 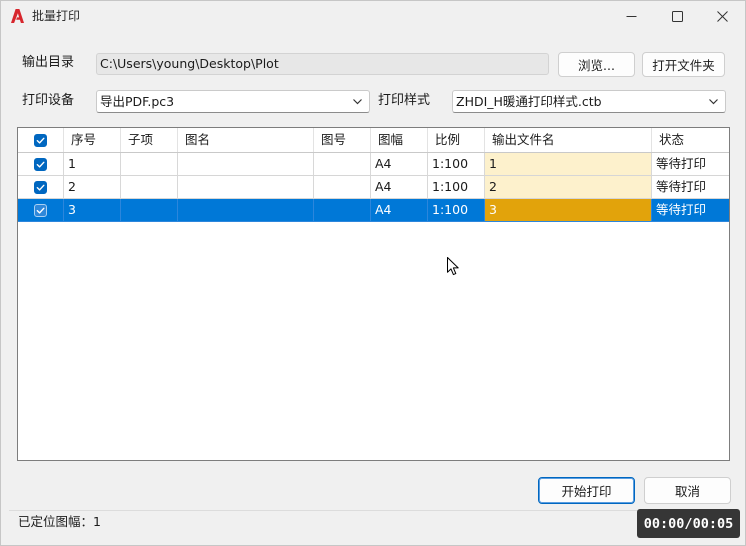 What do you see at coordinates (56, 16) in the screenshot?
I see `window-title: 批量打印` at bounding box center [56, 16].